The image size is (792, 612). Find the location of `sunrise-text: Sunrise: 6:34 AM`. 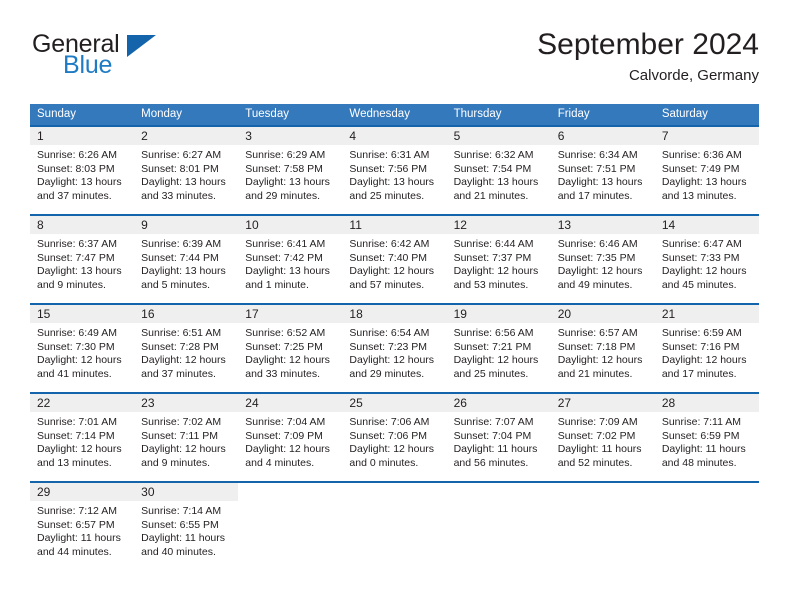

sunrise-text: Sunrise: 6:34 AM is located at coordinates (597, 155).